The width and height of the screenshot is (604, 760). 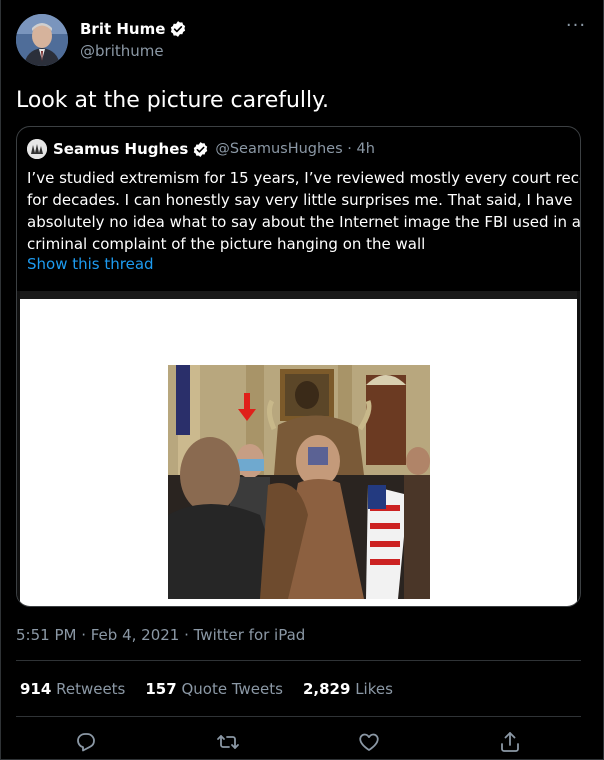 What do you see at coordinates (302, 743) in the screenshot?
I see `tweet-actions` at bounding box center [302, 743].